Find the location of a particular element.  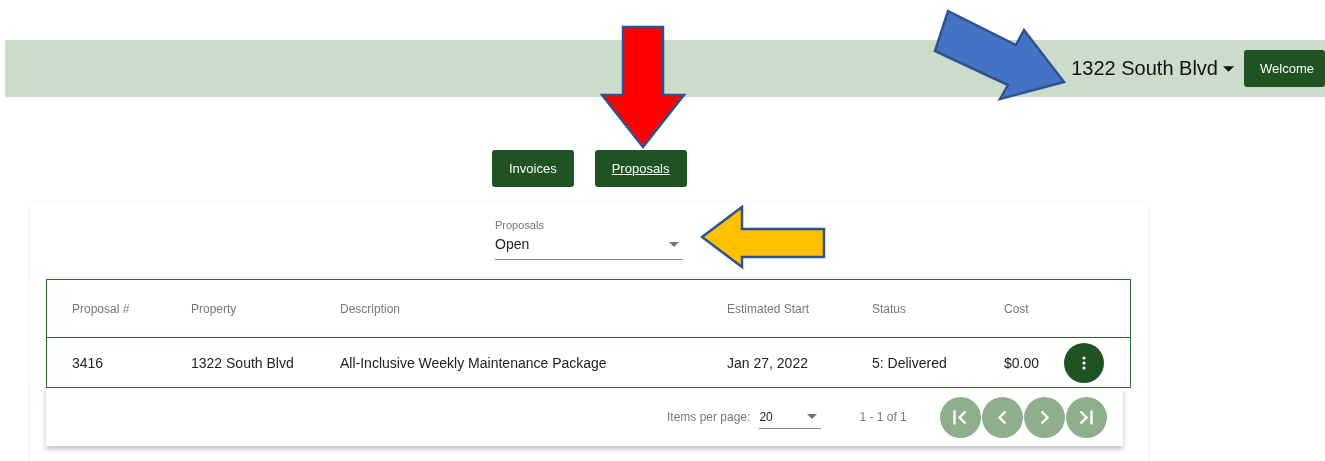

proposals-select: Proposals Open is located at coordinates (589, 239).